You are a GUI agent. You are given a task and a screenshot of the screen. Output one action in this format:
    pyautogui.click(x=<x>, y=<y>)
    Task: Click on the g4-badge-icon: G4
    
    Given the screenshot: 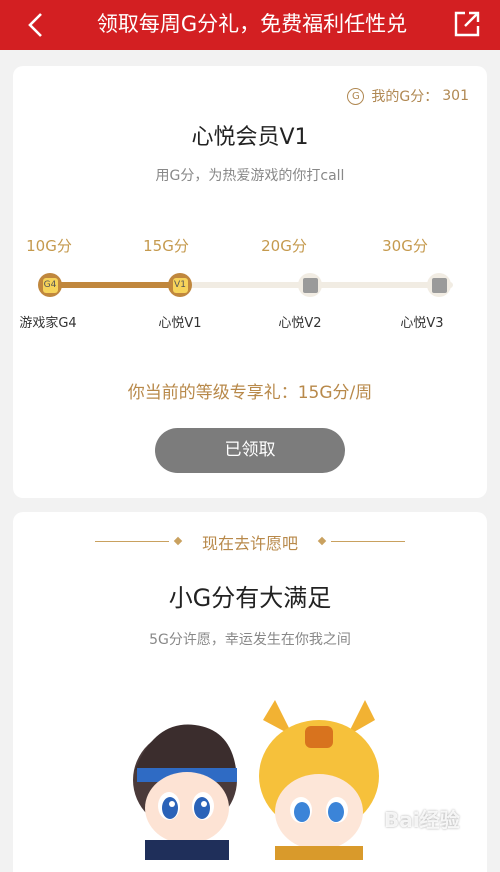 What is the action you would take?
    pyautogui.click(x=50, y=285)
    